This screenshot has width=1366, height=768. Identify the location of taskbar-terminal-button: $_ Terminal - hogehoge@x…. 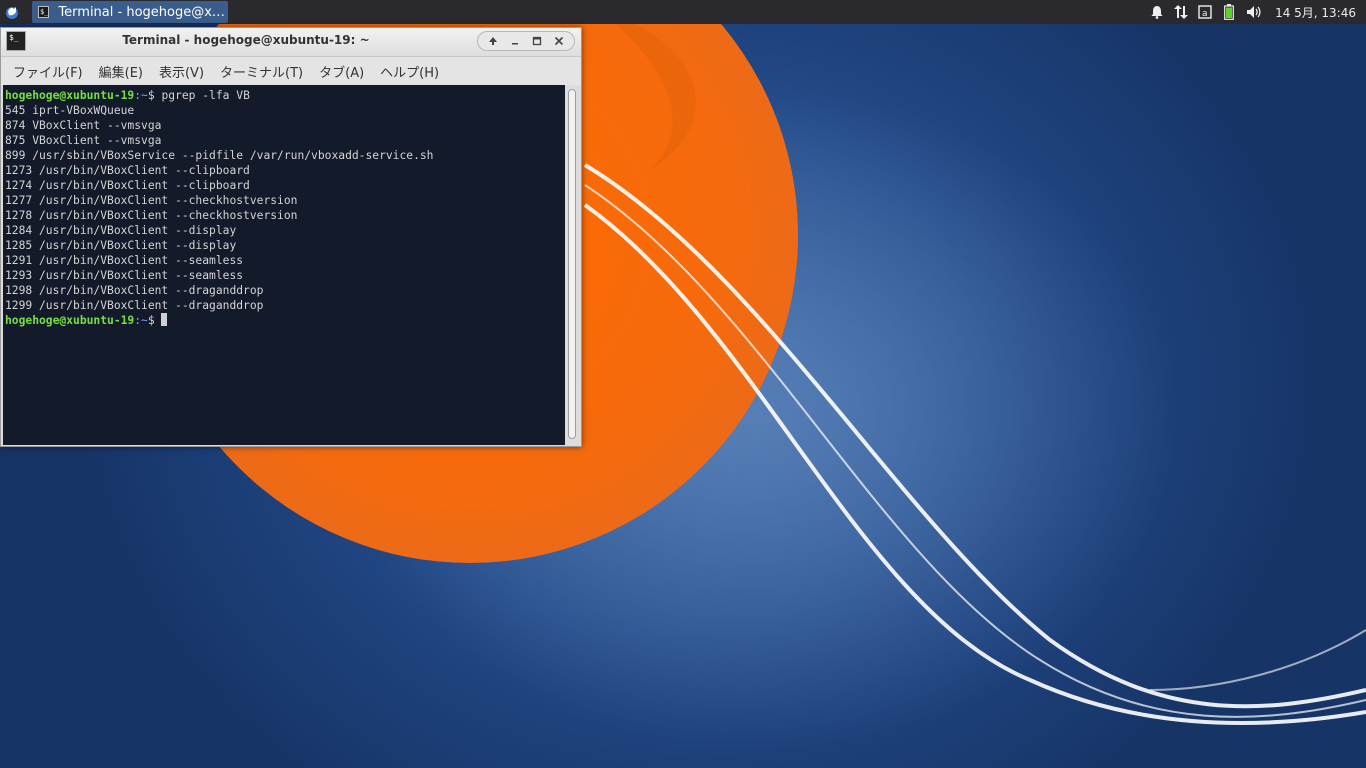
(130, 12).